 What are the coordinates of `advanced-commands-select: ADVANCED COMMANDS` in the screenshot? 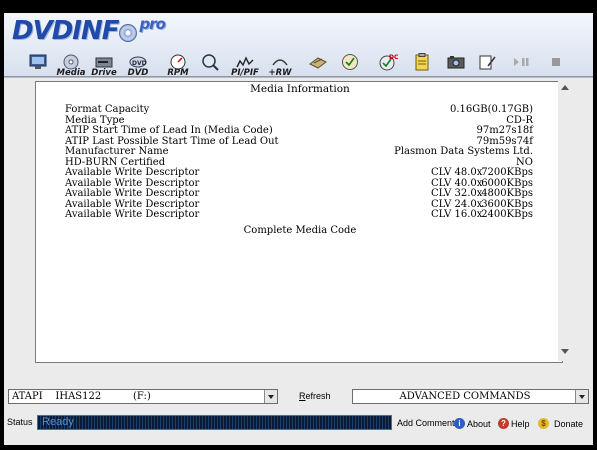 It's located at (470, 396).